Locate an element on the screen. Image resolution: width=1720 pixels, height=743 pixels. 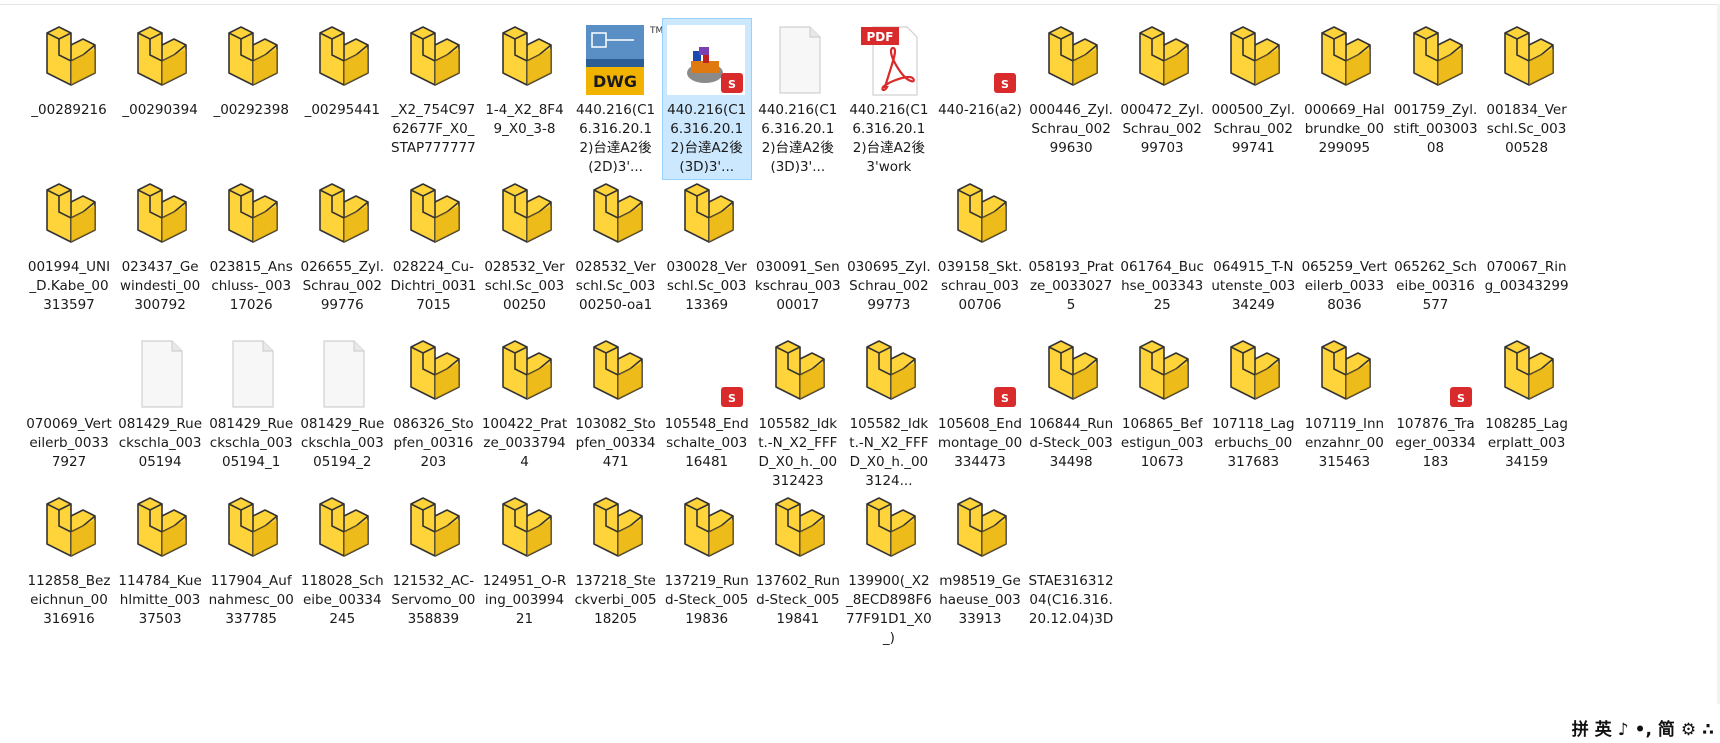
file-item: 070067_Ring_00343299 is located at coordinates (1527, 237).